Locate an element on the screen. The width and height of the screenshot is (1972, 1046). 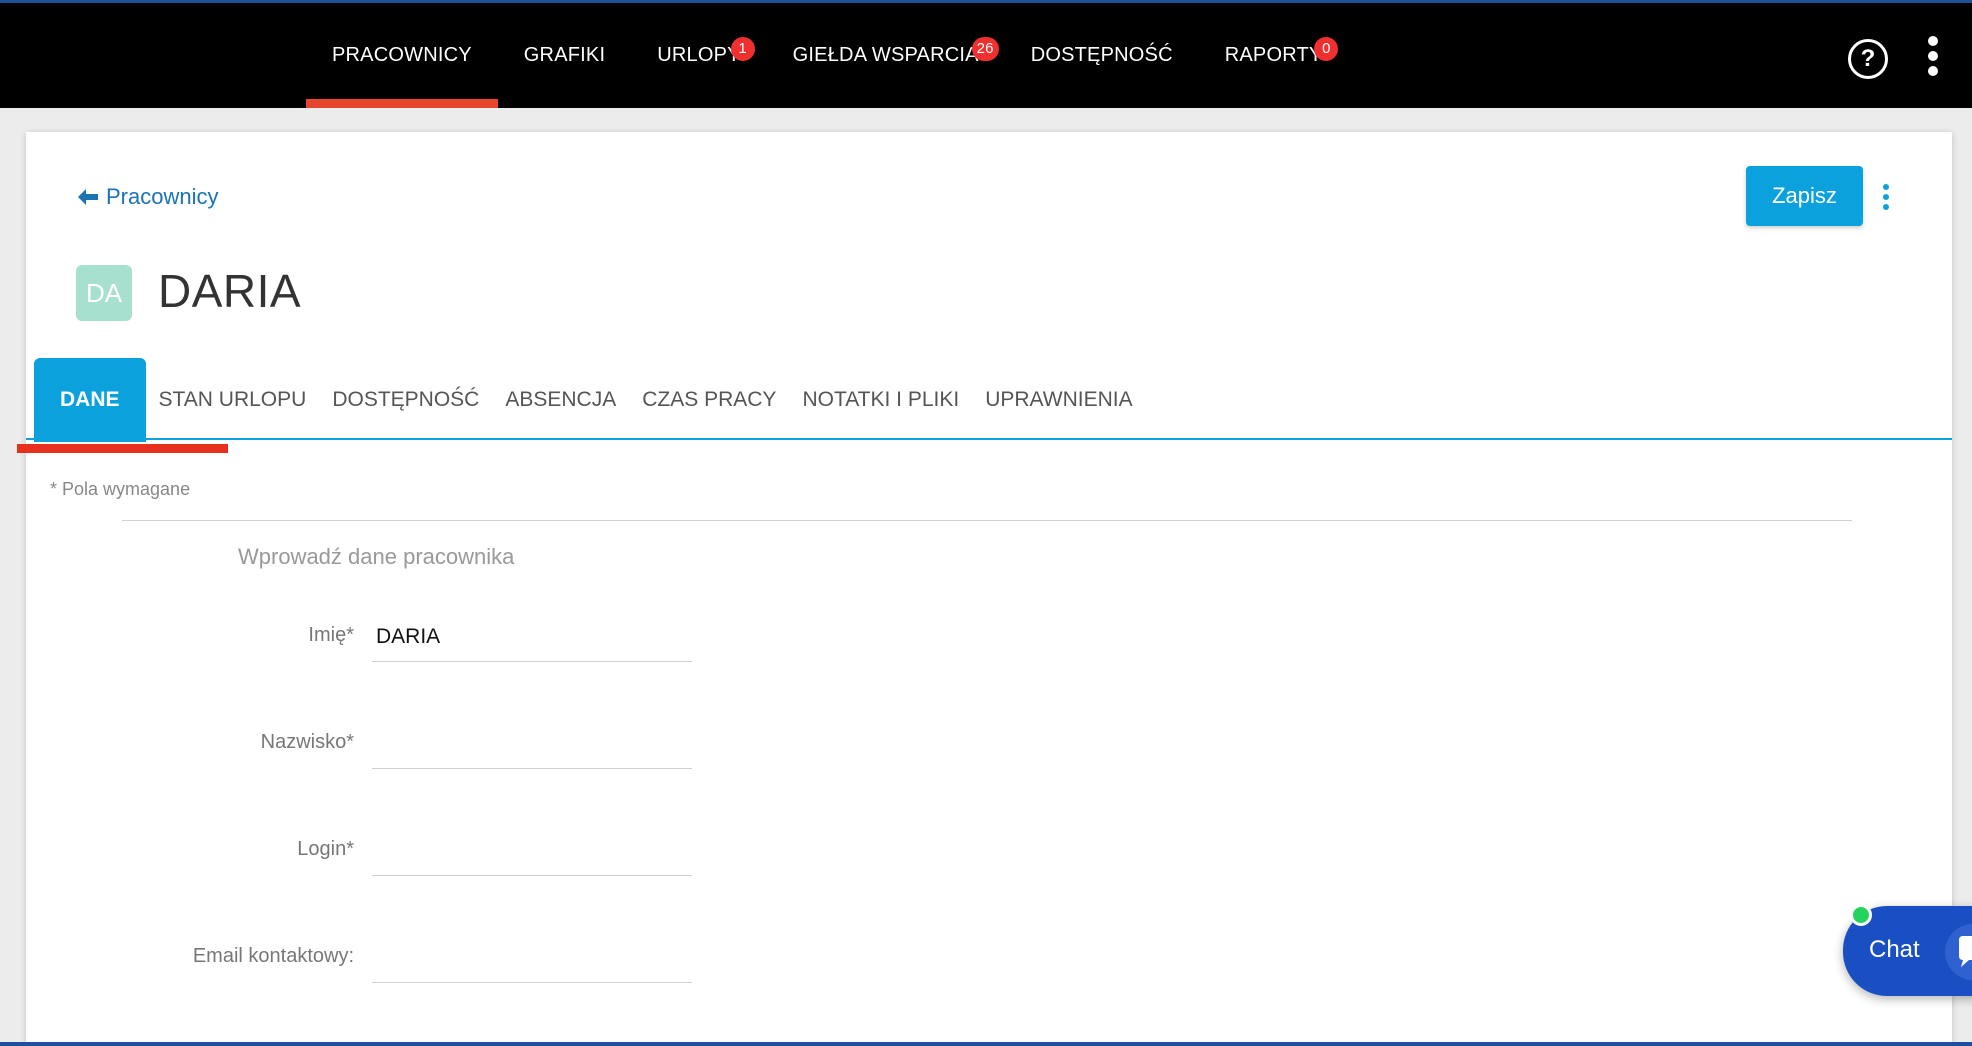
field-row-first-name: Imię* is located at coordinates (426, 642).